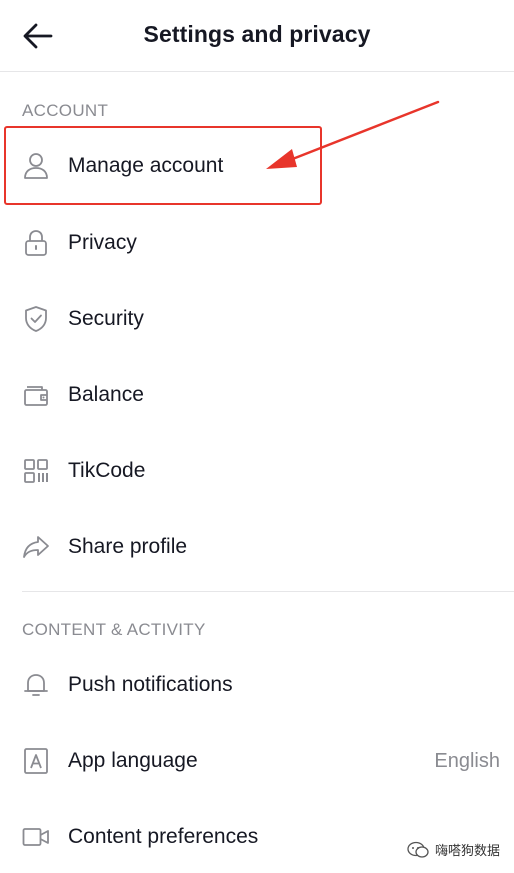  Describe the element at coordinates (36, 166) in the screenshot. I see `person-icon` at that location.